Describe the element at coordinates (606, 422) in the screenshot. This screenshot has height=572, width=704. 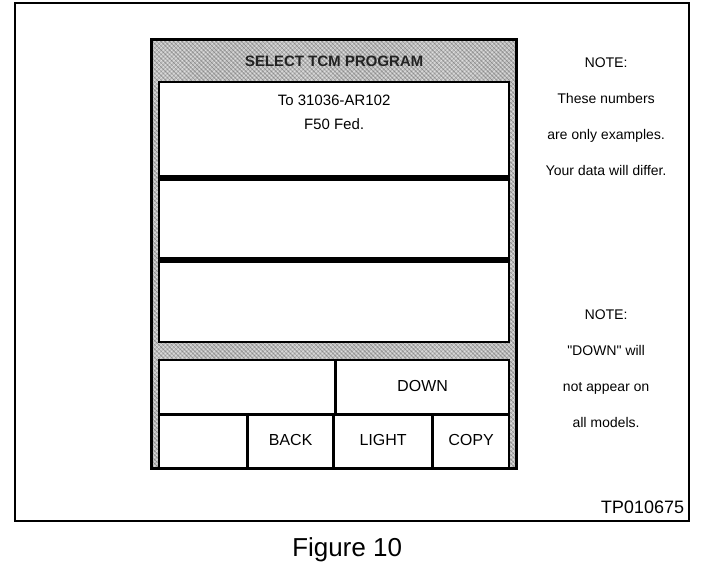
I see `note-text: all models.` at that location.